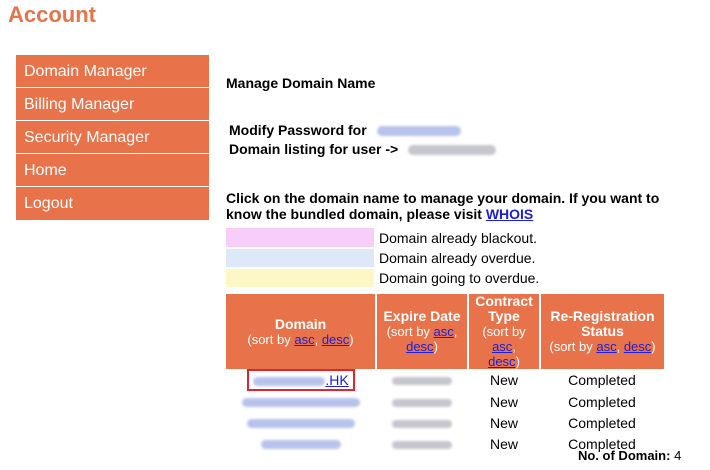 The width and height of the screenshot is (710, 470). I want to click on sort-domain-asc-link: asc, so click(304, 339).